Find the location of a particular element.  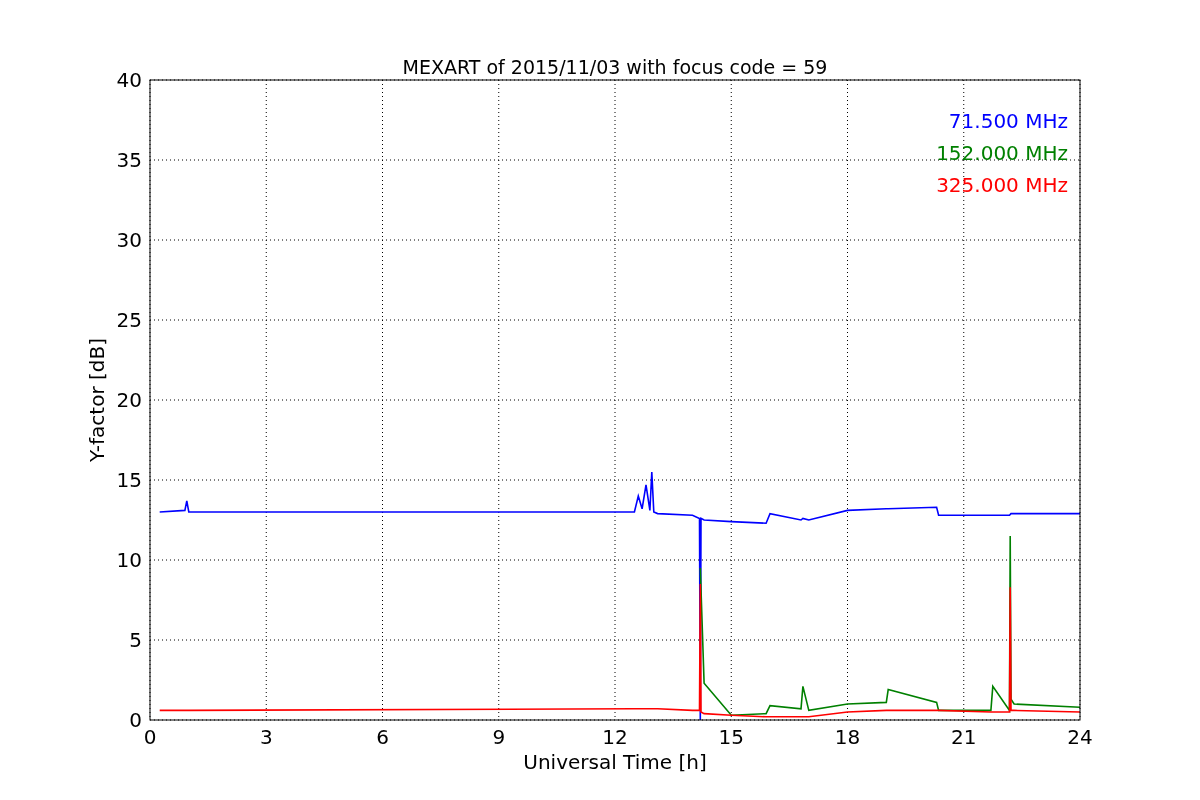

y-tick-label: 40 is located at coordinates (129, 80).